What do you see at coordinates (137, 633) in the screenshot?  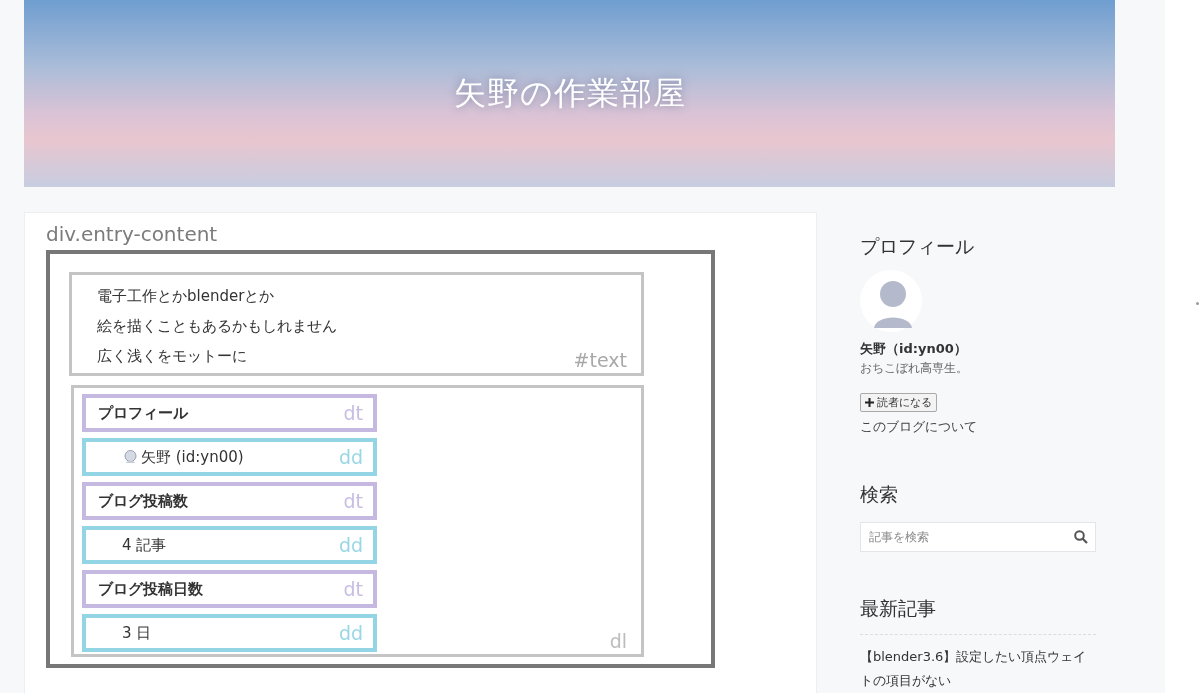 I see `definition-text: 3 日` at bounding box center [137, 633].